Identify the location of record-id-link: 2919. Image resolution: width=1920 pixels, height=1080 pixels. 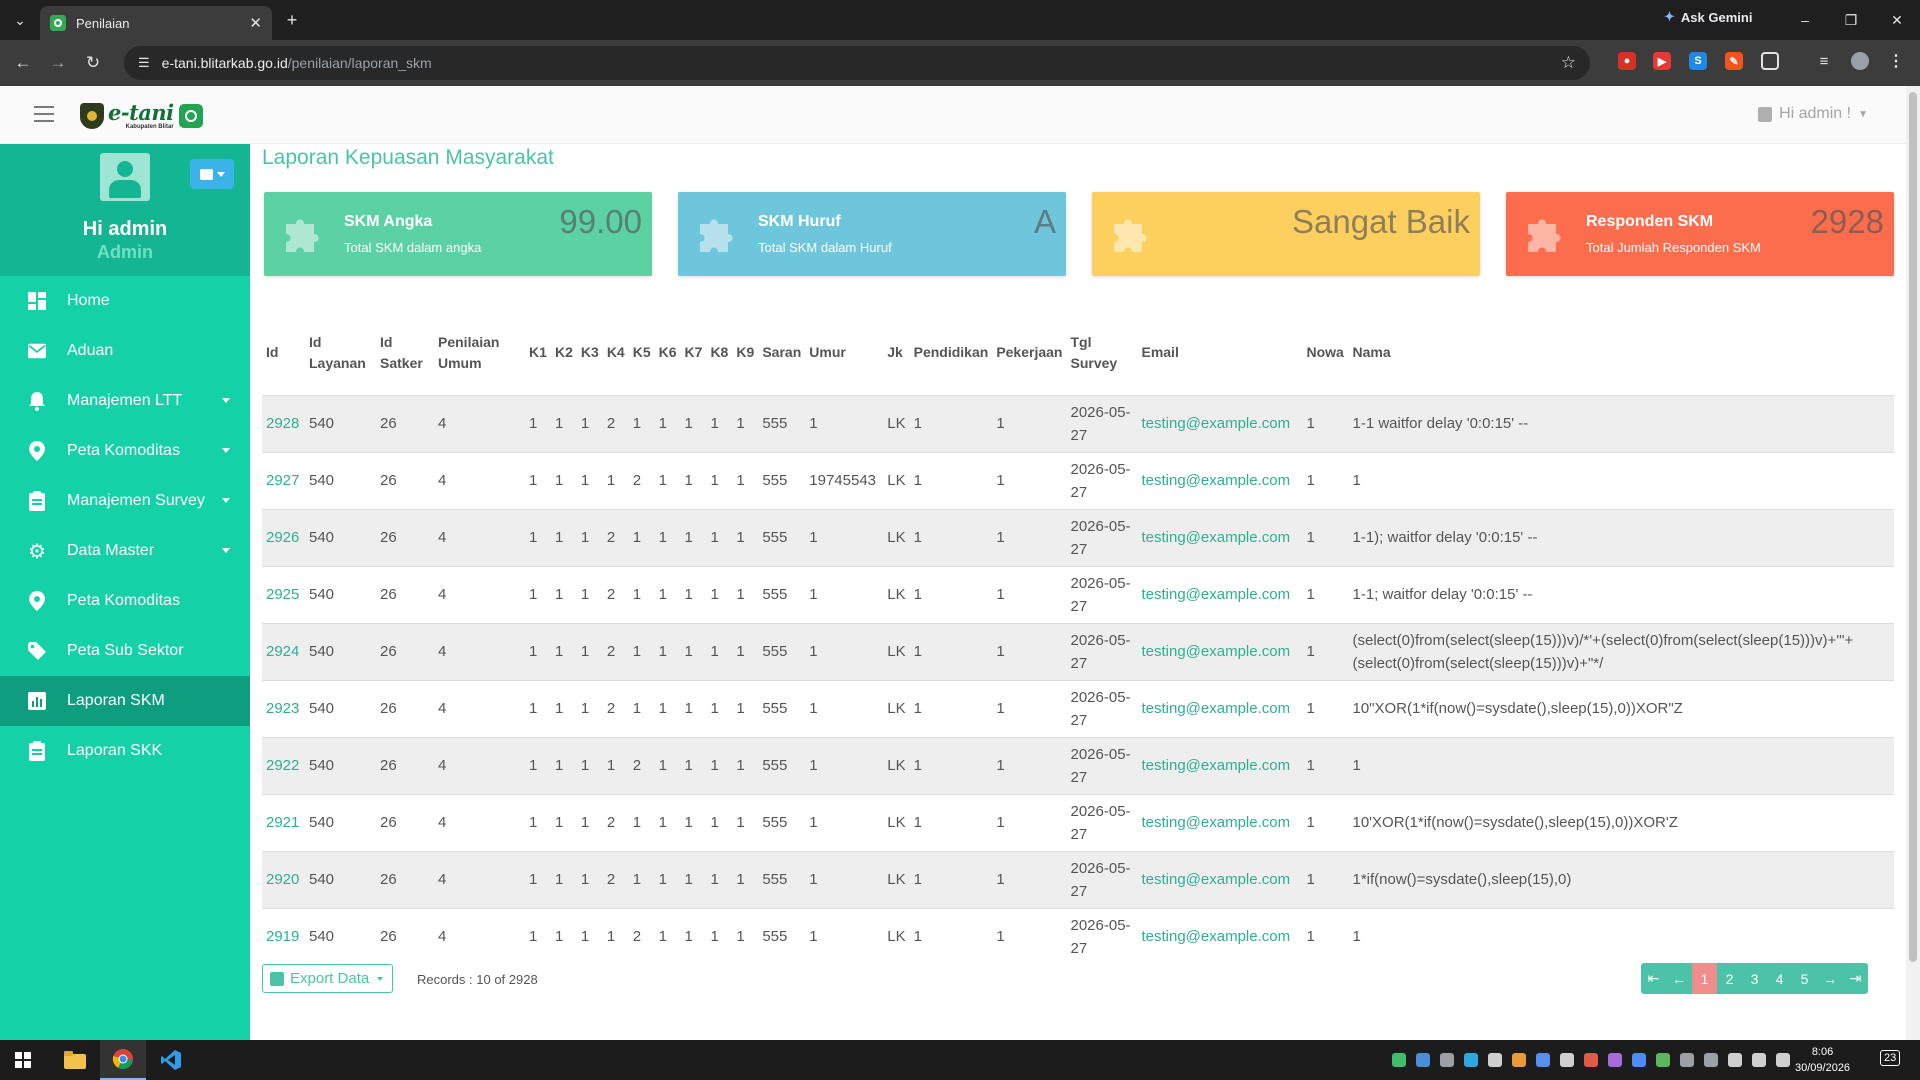
(283, 936).